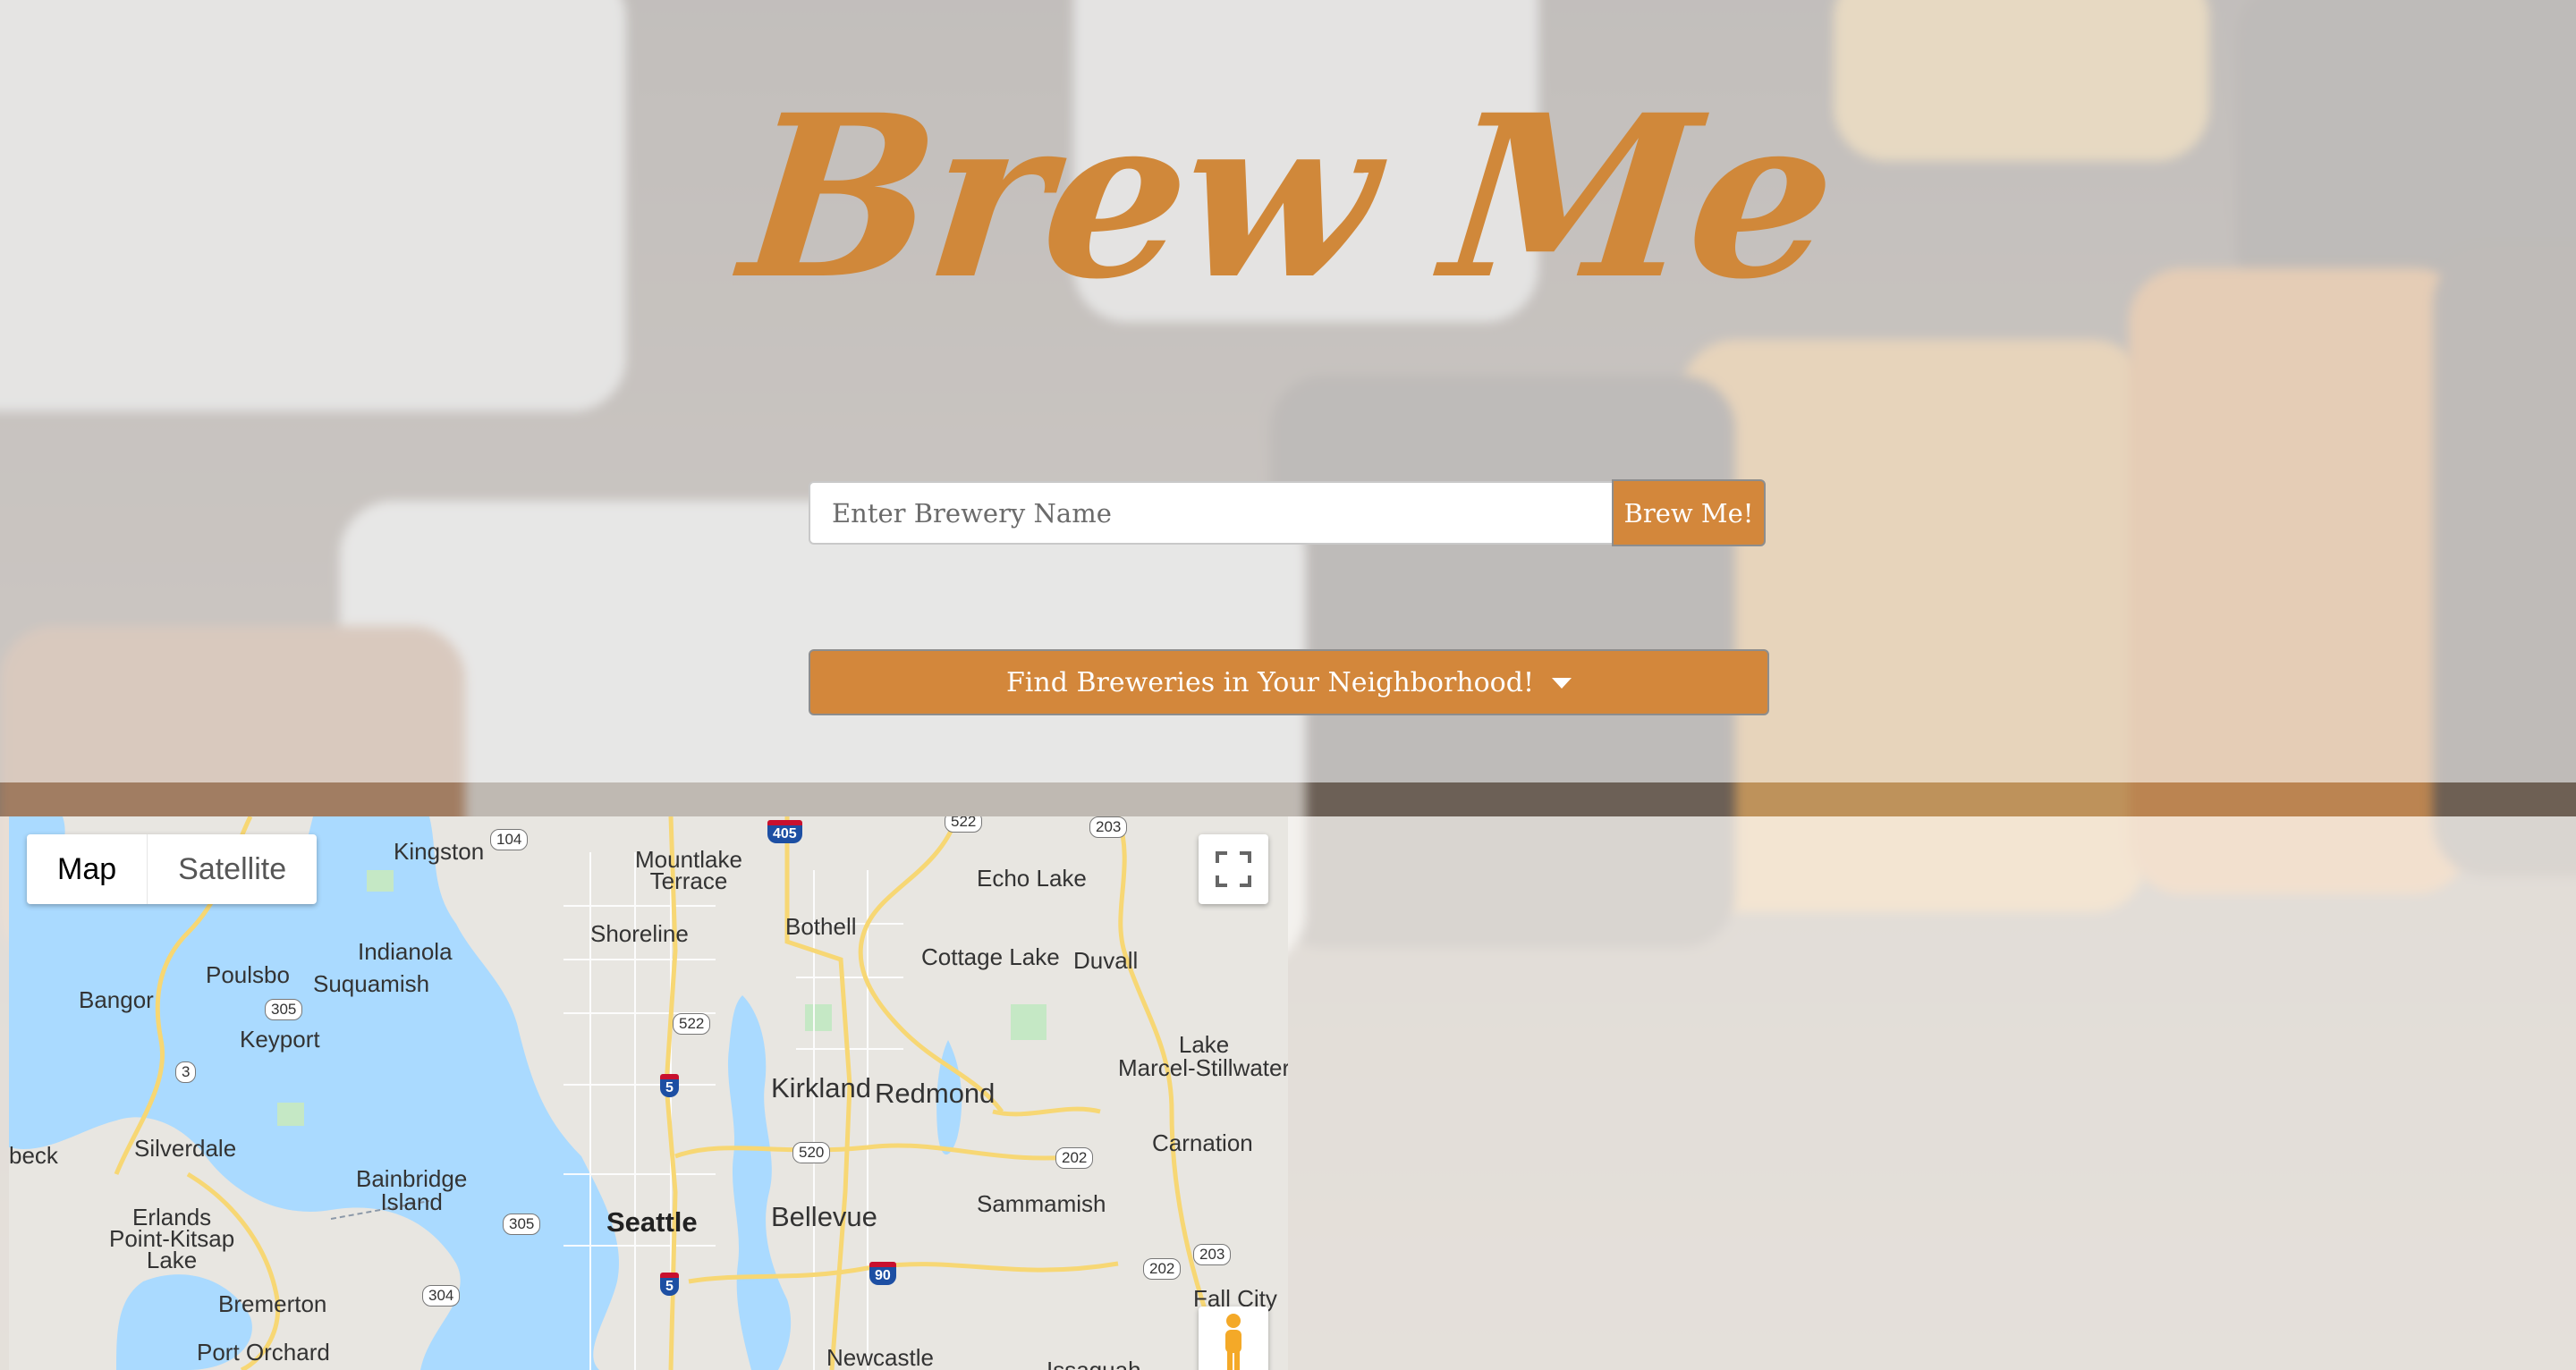 This screenshot has width=2576, height=1370. Describe the element at coordinates (33, 1155) in the screenshot. I see `place-beck: beck` at that location.